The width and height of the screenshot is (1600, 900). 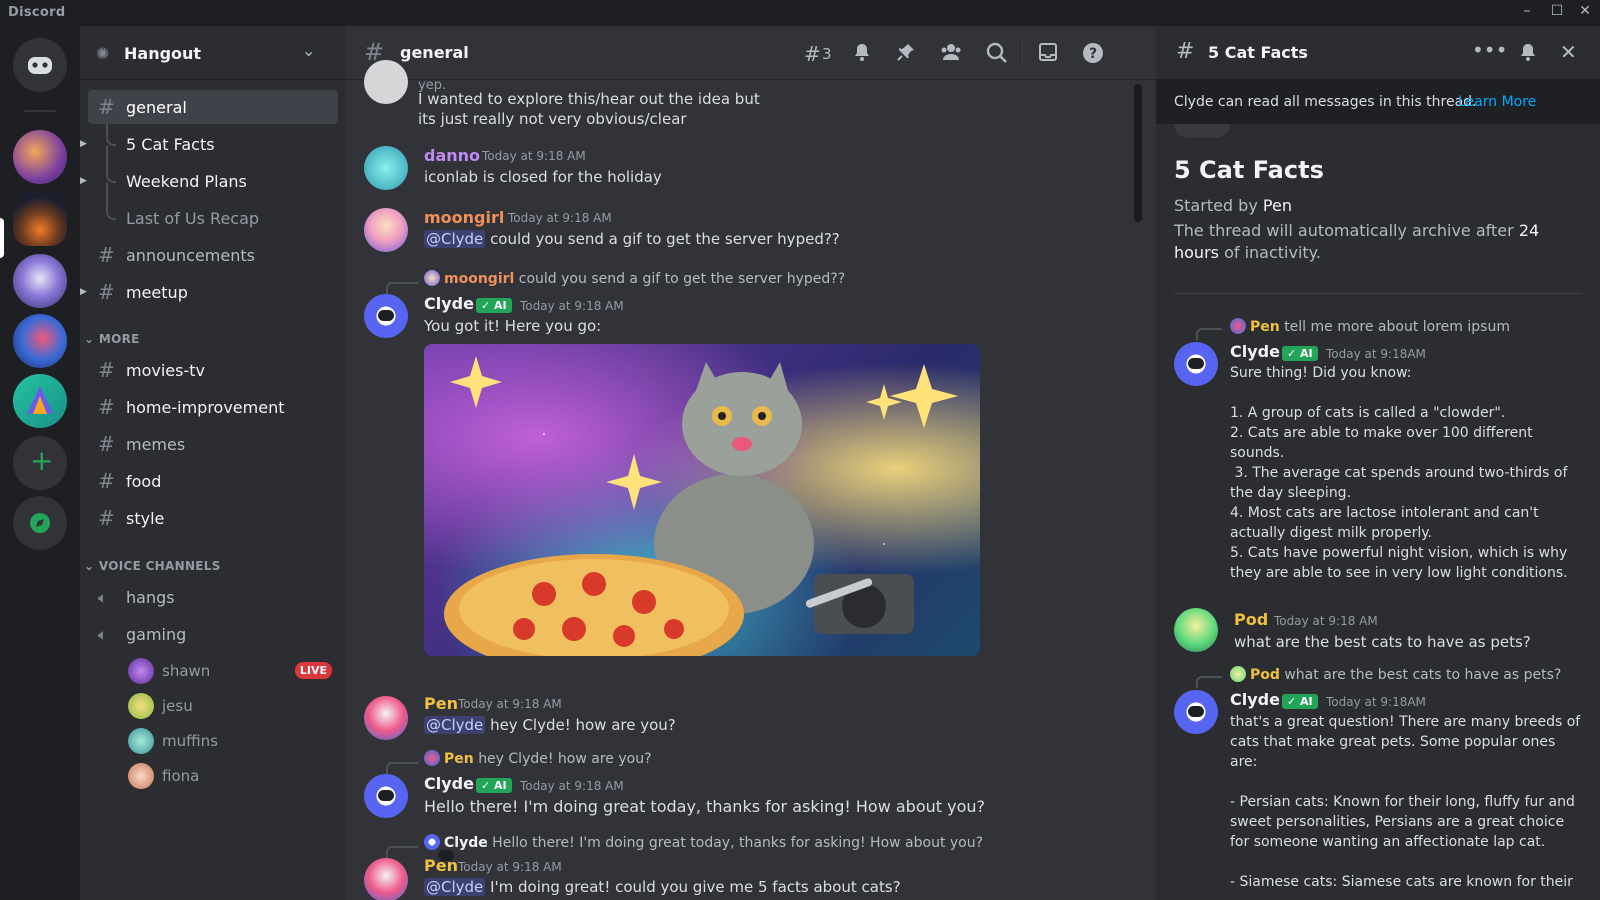 What do you see at coordinates (1568, 52) in the screenshot?
I see `close-thread-icon: ✕` at bounding box center [1568, 52].